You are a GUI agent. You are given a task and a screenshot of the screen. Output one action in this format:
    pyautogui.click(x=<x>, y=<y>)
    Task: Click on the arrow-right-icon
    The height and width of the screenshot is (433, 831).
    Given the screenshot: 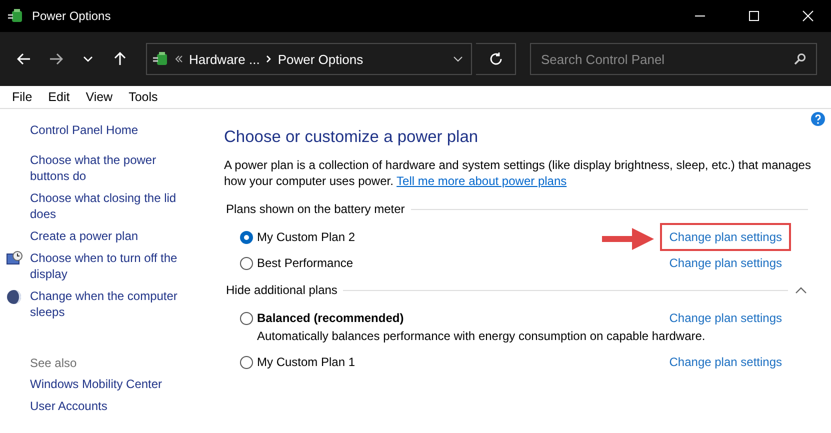 What is the action you would take?
    pyautogui.click(x=56, y=59)
    